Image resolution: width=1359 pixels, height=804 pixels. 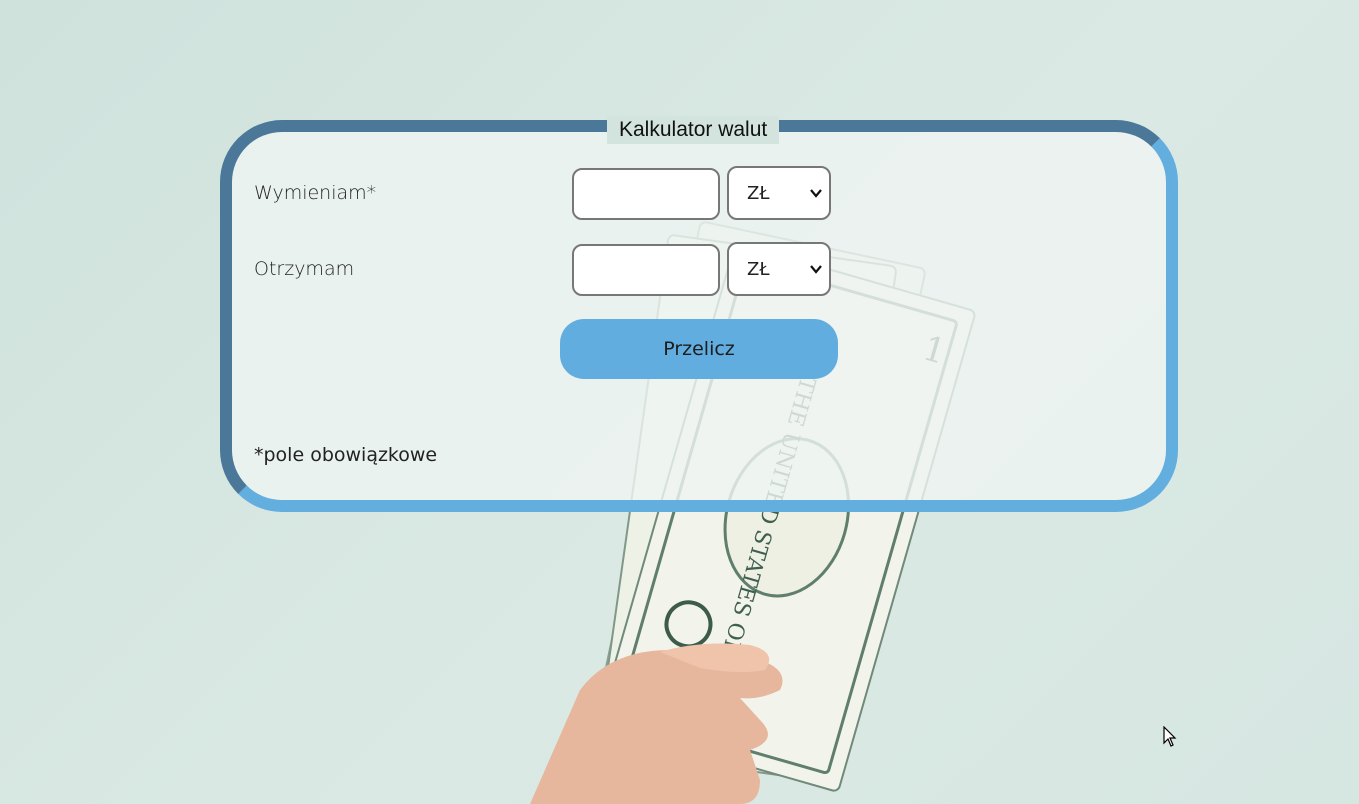 I want to click on receive-amount-input, so click(x=646, y=270).